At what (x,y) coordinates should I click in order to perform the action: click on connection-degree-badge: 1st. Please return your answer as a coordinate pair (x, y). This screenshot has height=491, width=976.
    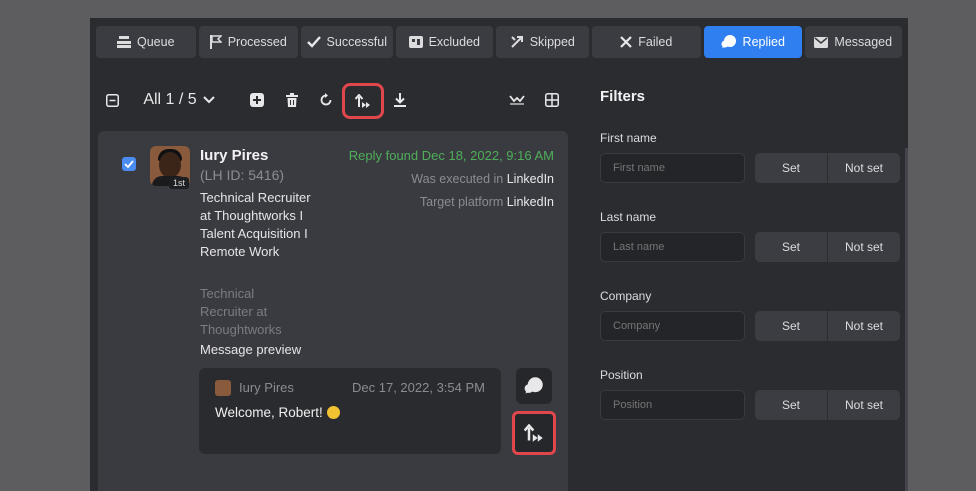
    Looking at the image, I should click on (179, 183).